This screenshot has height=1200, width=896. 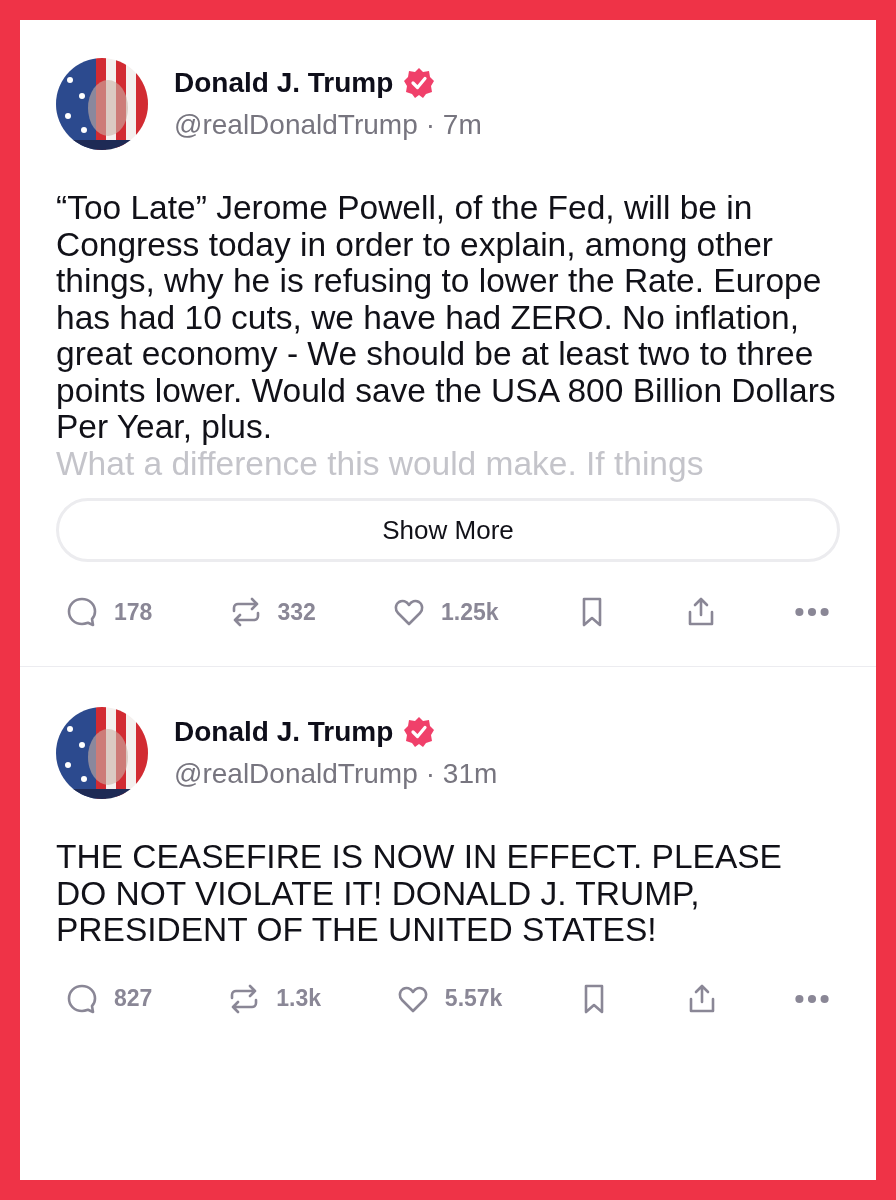 I want to click on post-text: THE CEASEFIRE IS NOW IN EFFECT. PLEASE DO NOT VIOLATE IT! DONALD J. TRUMP, PRESIDENT OF THE UNITED STATES!, so click(x=419, y=894).